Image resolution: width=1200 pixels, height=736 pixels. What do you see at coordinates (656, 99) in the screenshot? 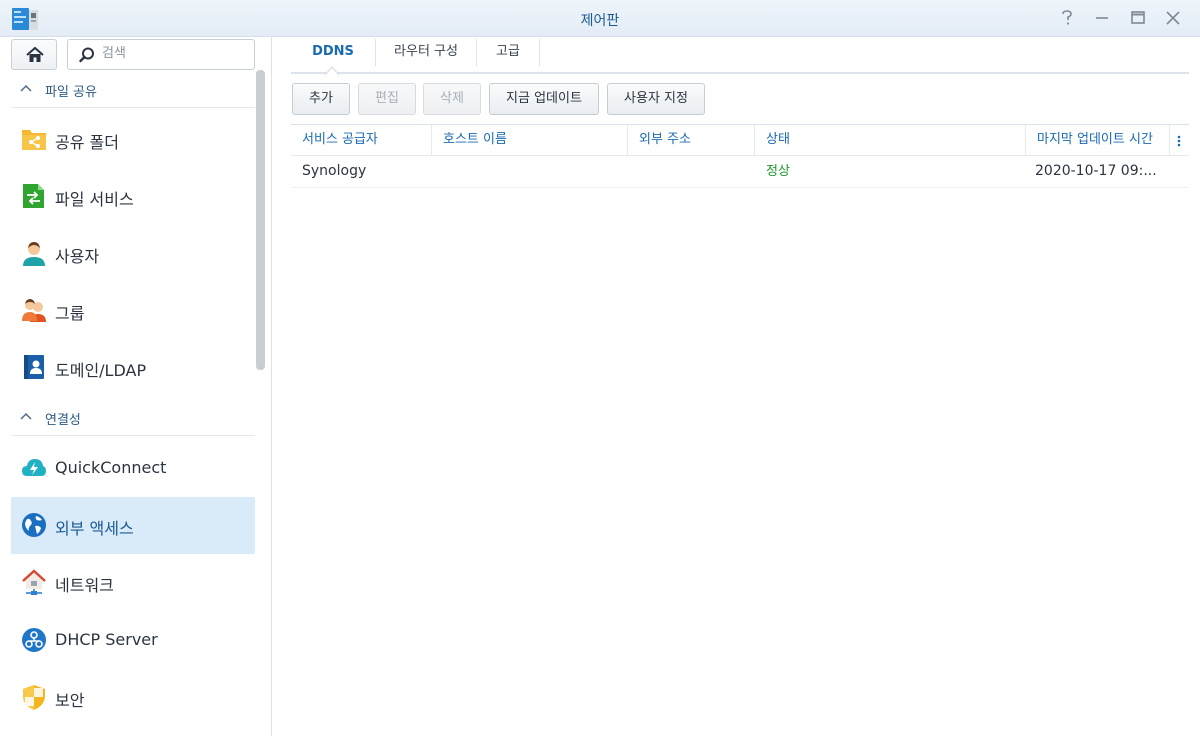
I see `customize-button: 사용자 지정` at bounding box center [656, 99].